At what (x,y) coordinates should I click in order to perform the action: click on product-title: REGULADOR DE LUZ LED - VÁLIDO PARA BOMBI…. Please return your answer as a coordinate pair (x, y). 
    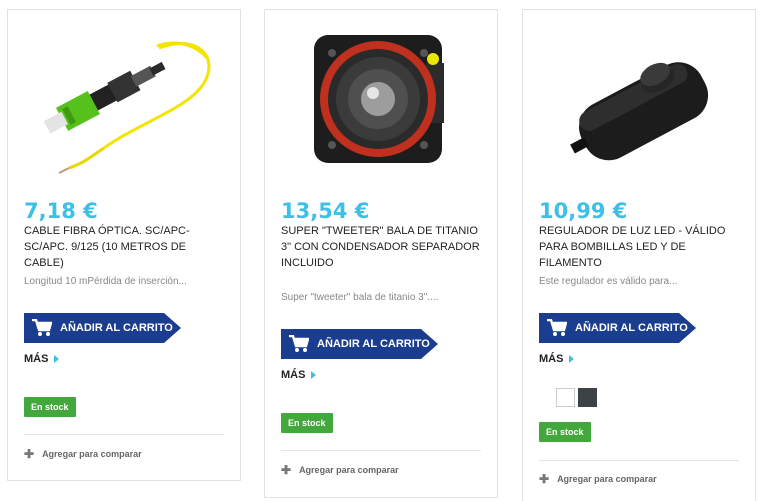
    Looking at the image, I should click on (639, 247).